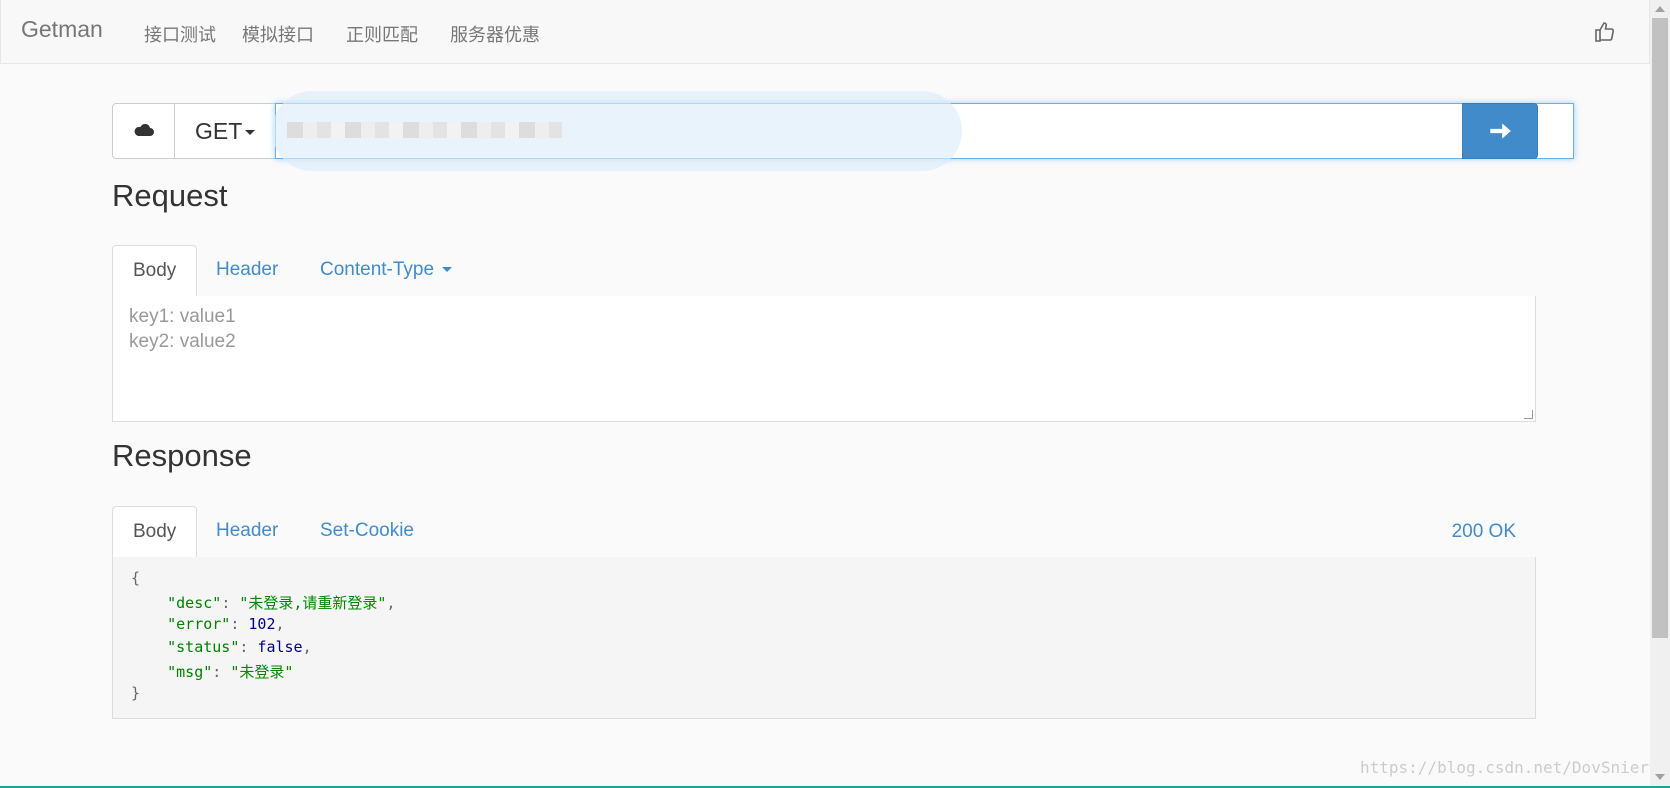  Describe the element at coordinates (194, 603) in the screenshot. I see `json-key: "desc"` at that location.